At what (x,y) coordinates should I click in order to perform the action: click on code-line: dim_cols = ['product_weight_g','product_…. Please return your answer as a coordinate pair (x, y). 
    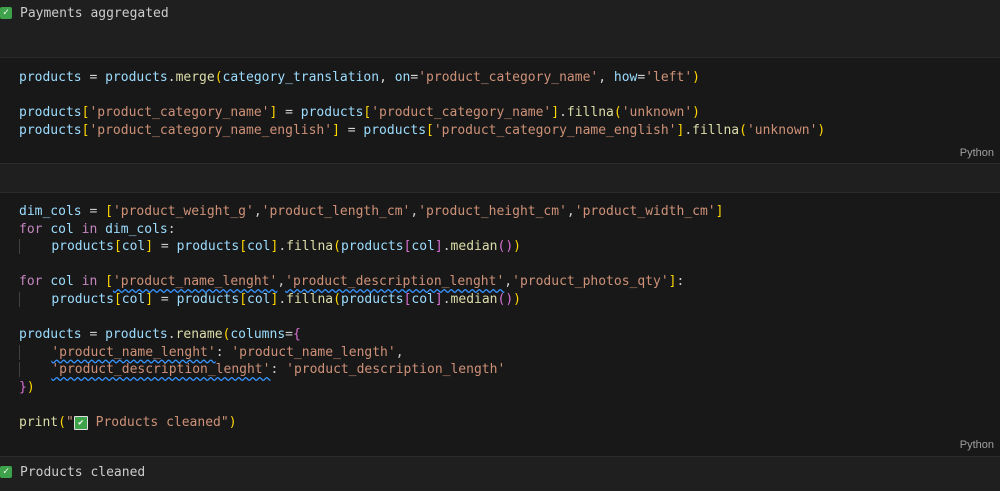
    Looking at the image, I should click on (371, 211).